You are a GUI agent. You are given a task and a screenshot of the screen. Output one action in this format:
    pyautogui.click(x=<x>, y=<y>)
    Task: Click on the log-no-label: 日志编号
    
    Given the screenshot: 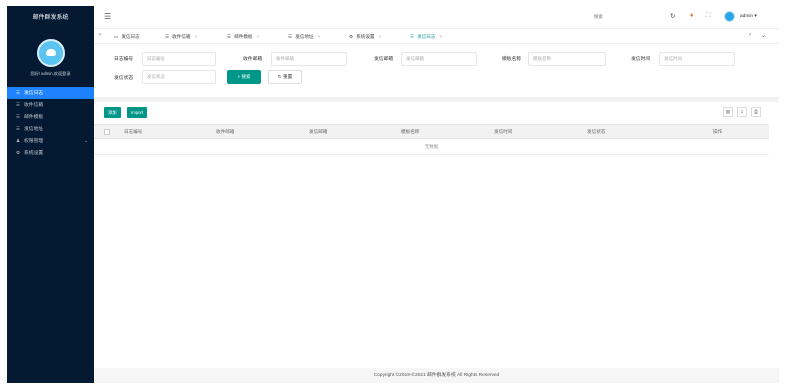 What is the action you would take?
    pyautogui.click(x=124, y=59)
    